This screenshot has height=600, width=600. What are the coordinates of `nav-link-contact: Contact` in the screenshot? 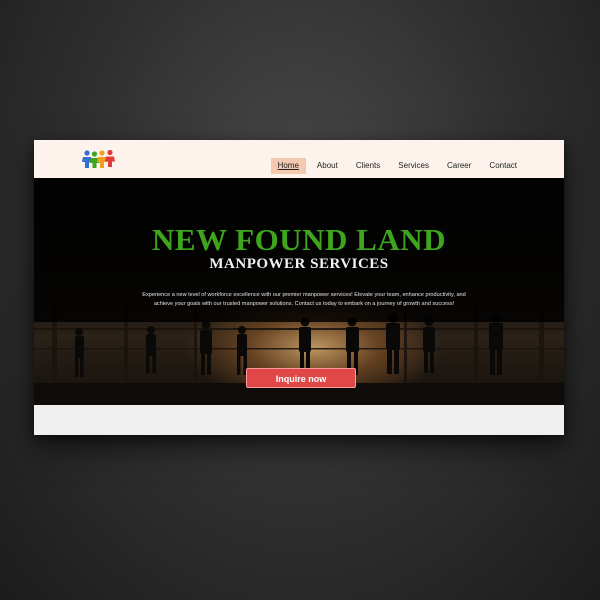 It's located at (503, 166).